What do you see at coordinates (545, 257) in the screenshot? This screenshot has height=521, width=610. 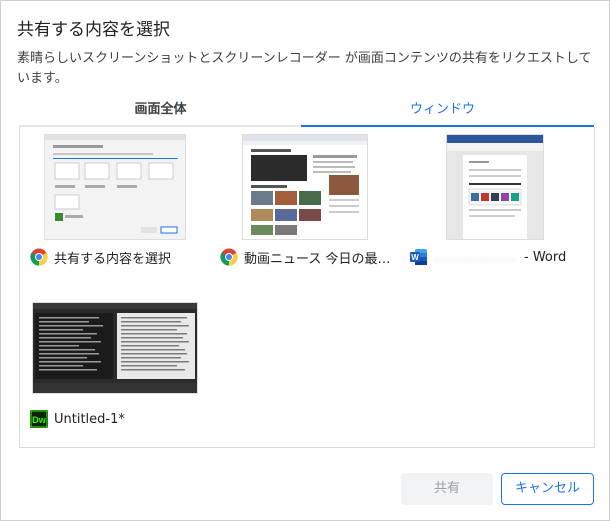 I see `window-title: - Word` at bounding box center [545, 257].